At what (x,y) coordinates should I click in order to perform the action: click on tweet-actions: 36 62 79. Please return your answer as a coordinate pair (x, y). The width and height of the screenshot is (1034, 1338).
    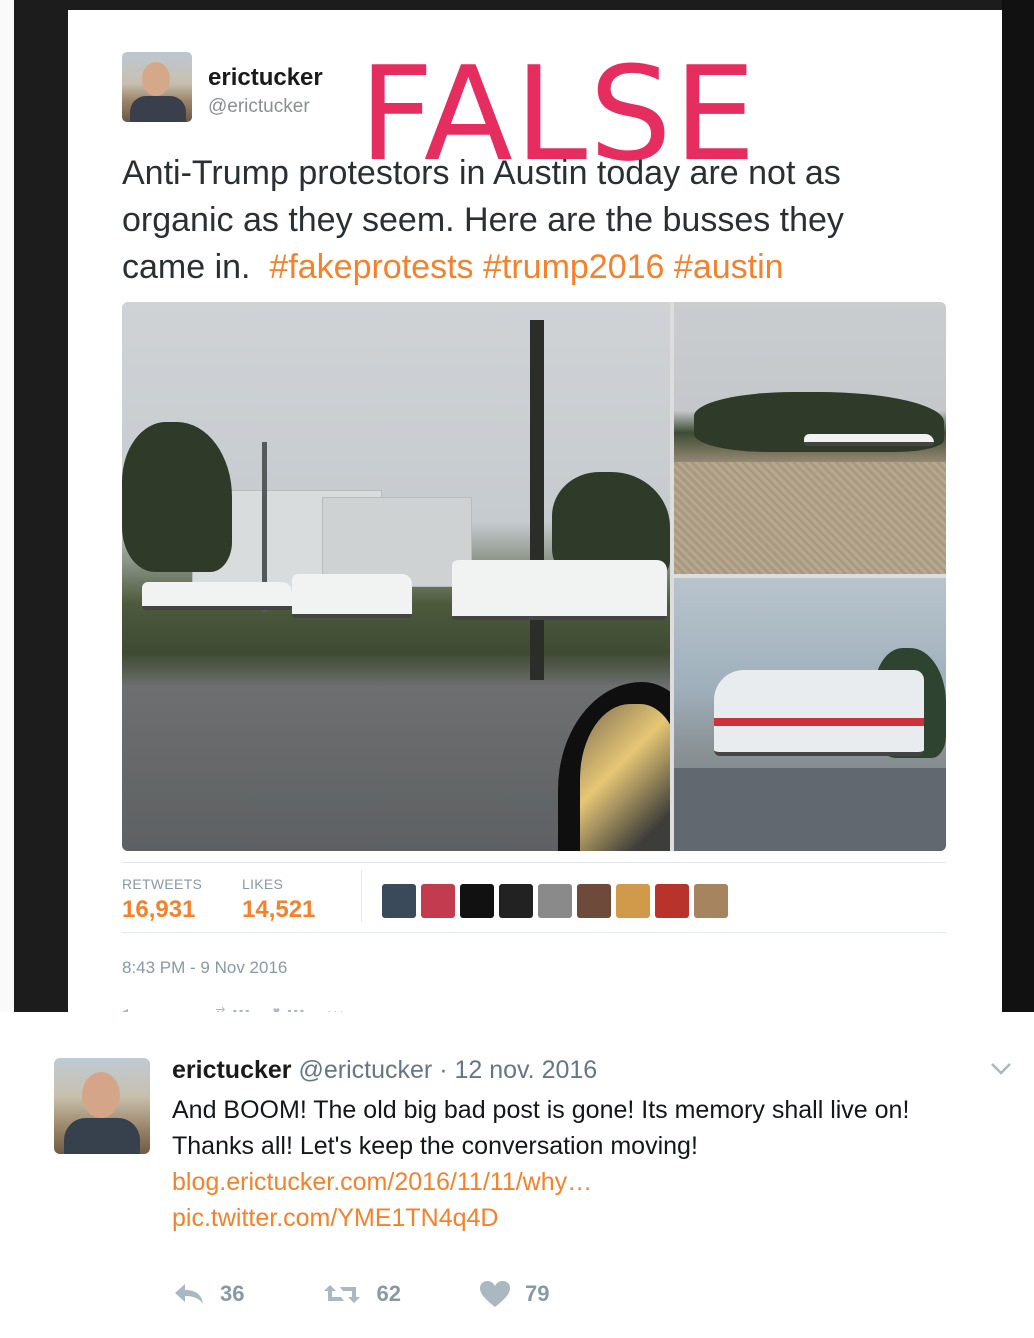
    Looking at the image, I should click on (399, 1294).